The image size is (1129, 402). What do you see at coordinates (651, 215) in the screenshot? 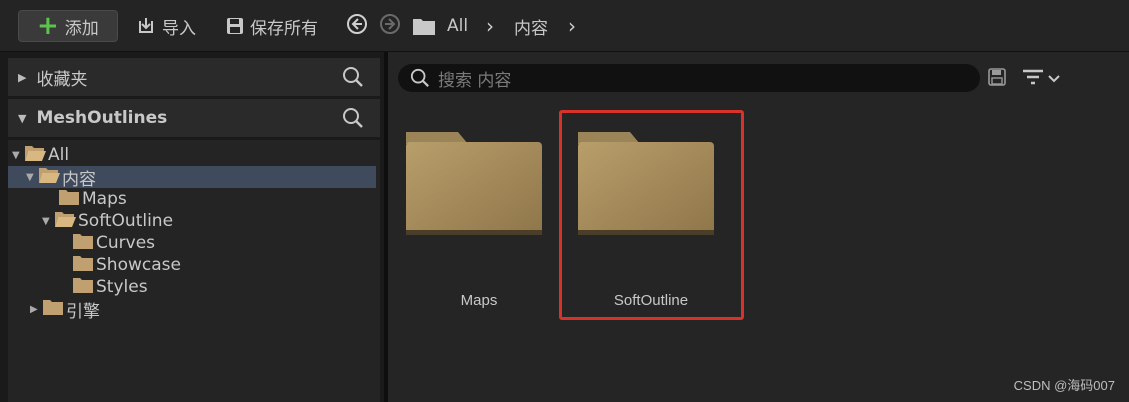
I see `highlight-annotation-box` at bounding box center [651, 215].